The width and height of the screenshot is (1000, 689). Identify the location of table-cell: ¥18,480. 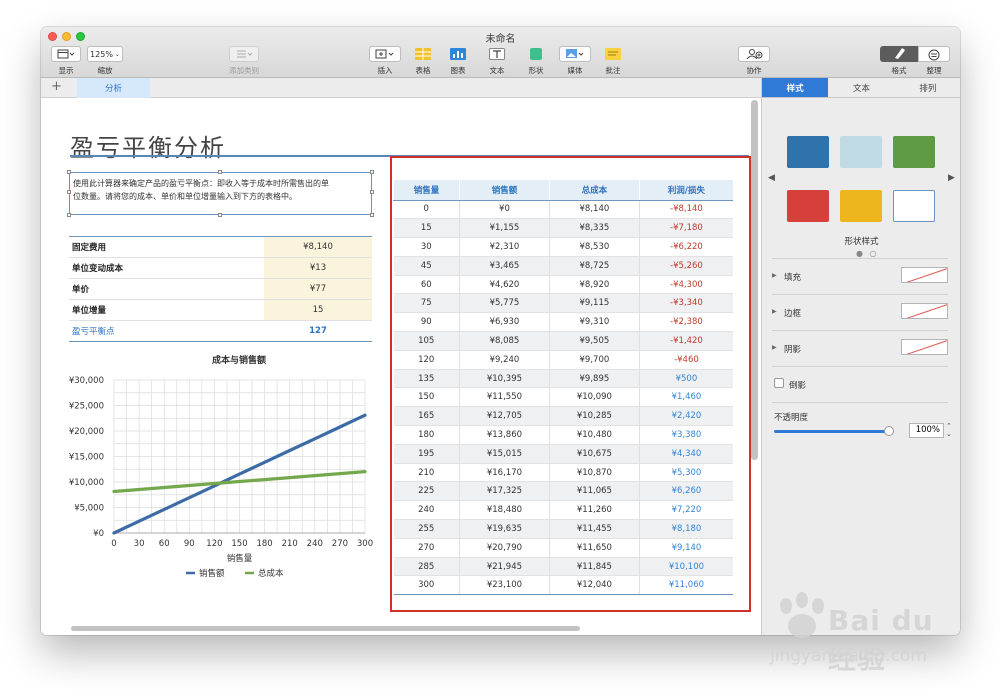
(504, 510).